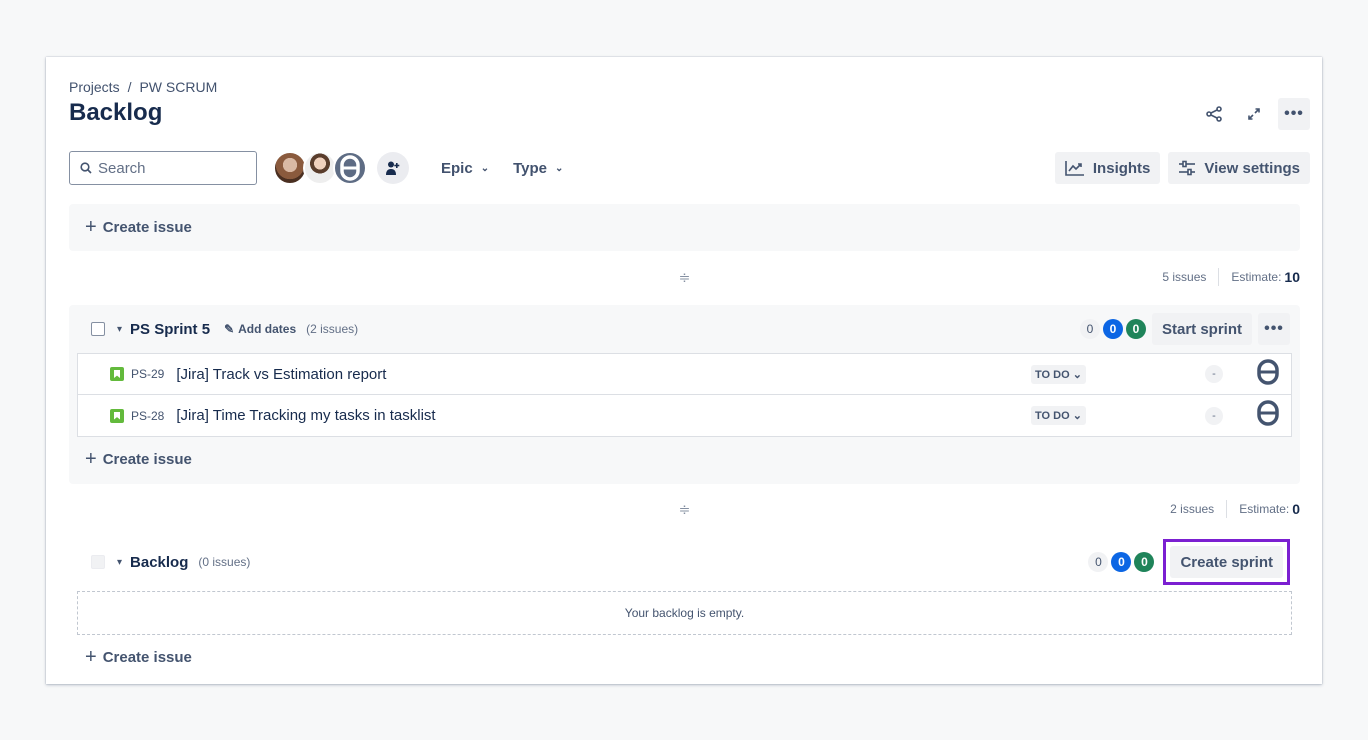 The width and height of the screenshot is (1368, 740). I want to click on type-filter: Type ⌄, so click(538, 168).